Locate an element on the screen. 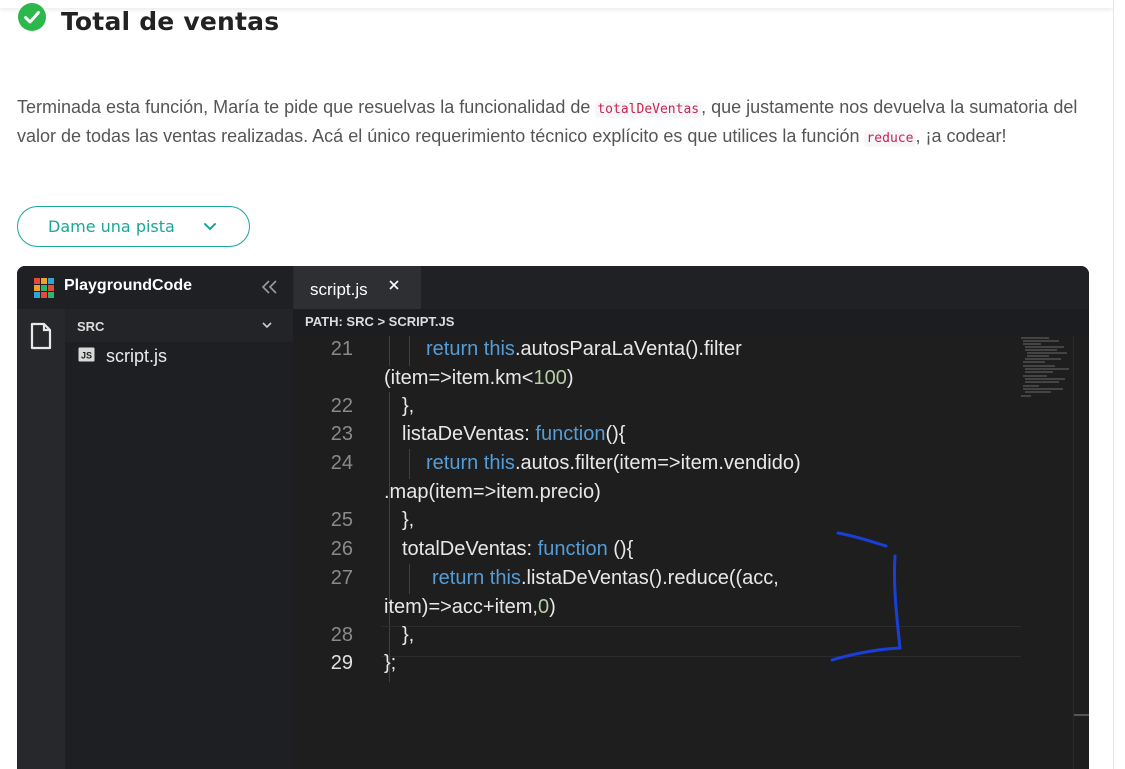 The height and width of the screenshot is (769, 1125). ide-header: PlaygroundCode script.js is located at coordinates (553, 287).